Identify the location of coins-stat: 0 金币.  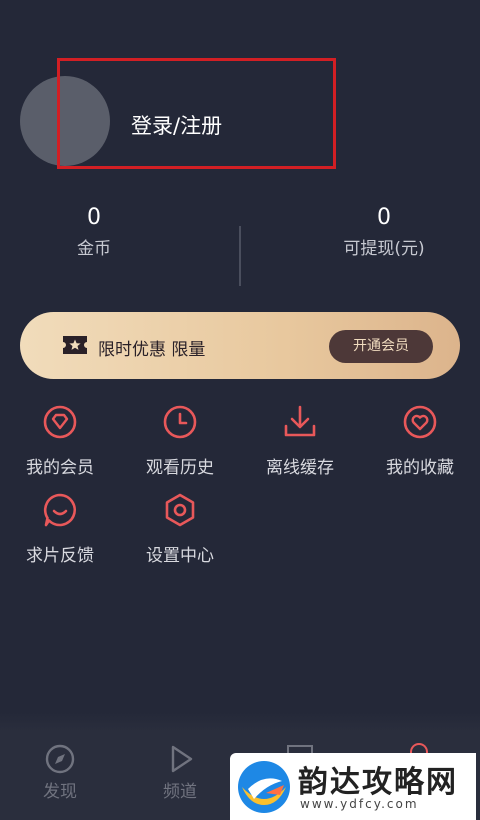
(94, 232).